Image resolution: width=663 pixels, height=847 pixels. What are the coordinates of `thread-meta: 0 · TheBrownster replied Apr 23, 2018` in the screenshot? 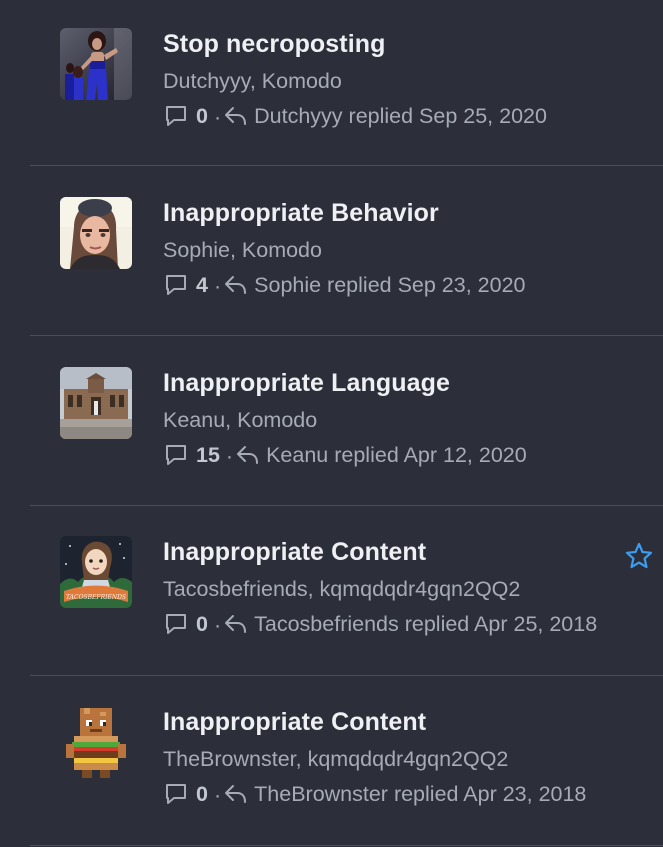 It's located at (374, 794).